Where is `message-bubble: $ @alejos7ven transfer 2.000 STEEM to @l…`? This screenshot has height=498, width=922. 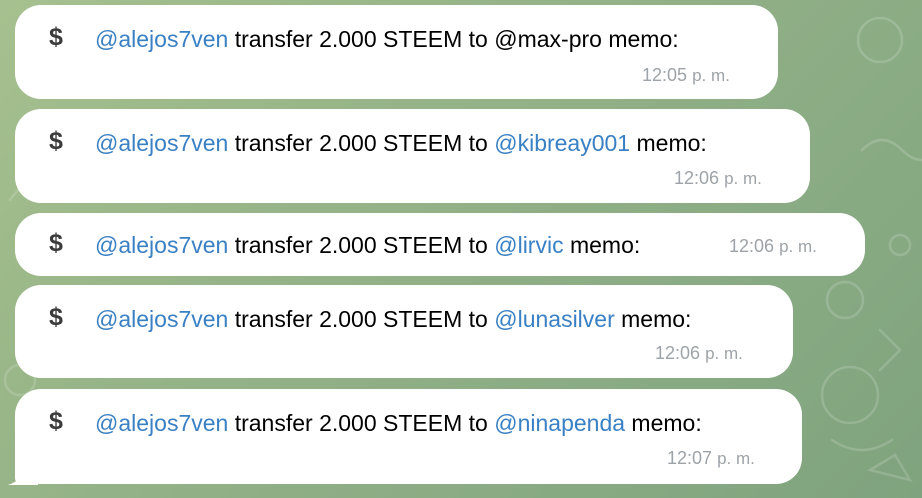
message-bubble: $ @alejos7ven transfer 2.000 STEEM to @l… is located at coordinates (440, 244).